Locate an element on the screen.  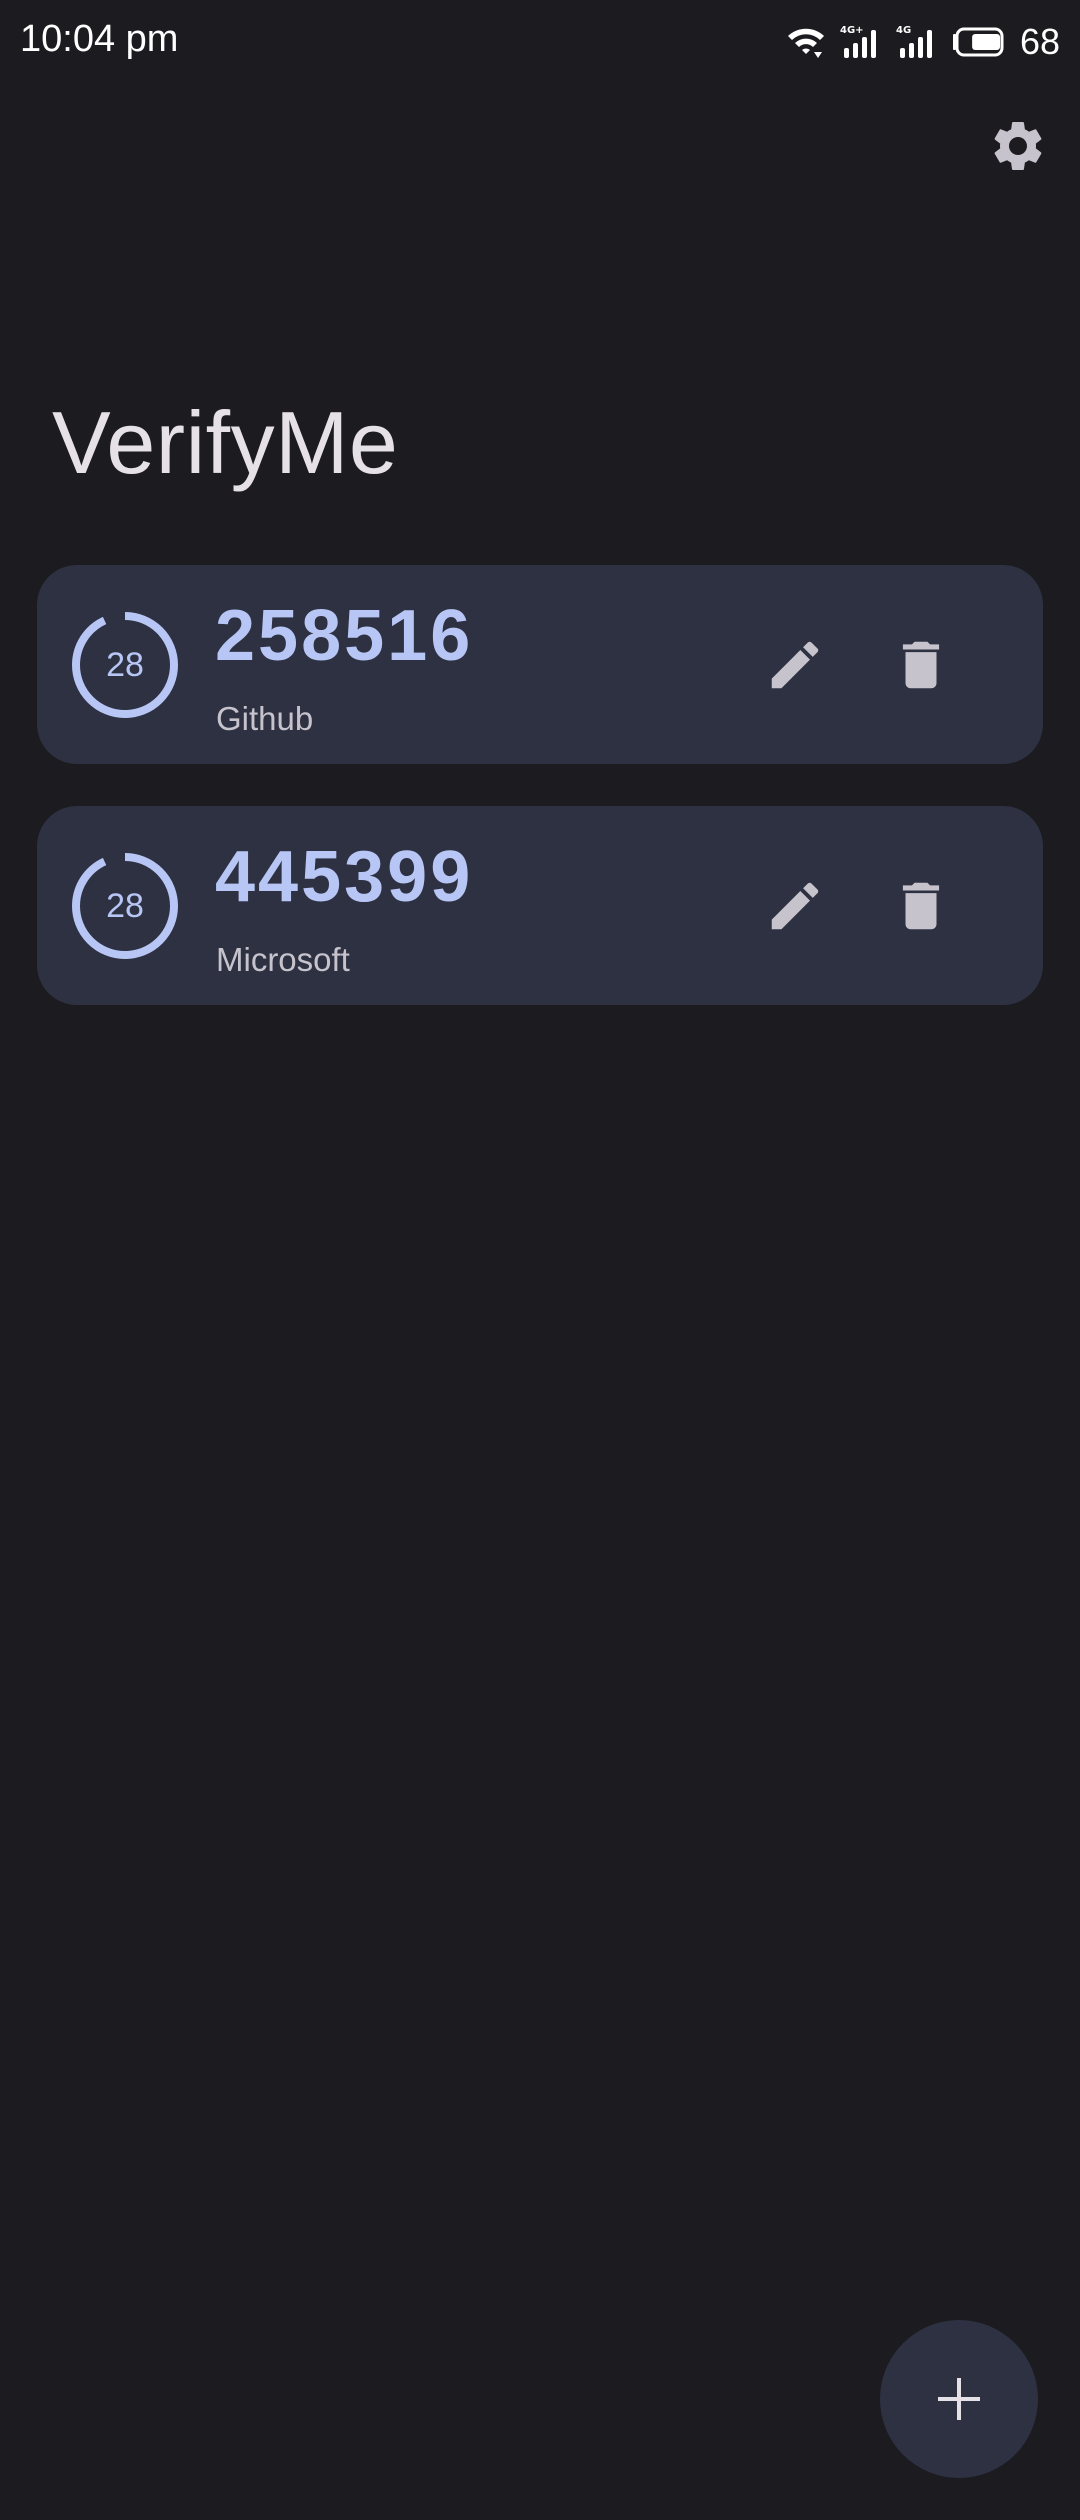
otp-code: 258516 is located at coordinates (344, 636).